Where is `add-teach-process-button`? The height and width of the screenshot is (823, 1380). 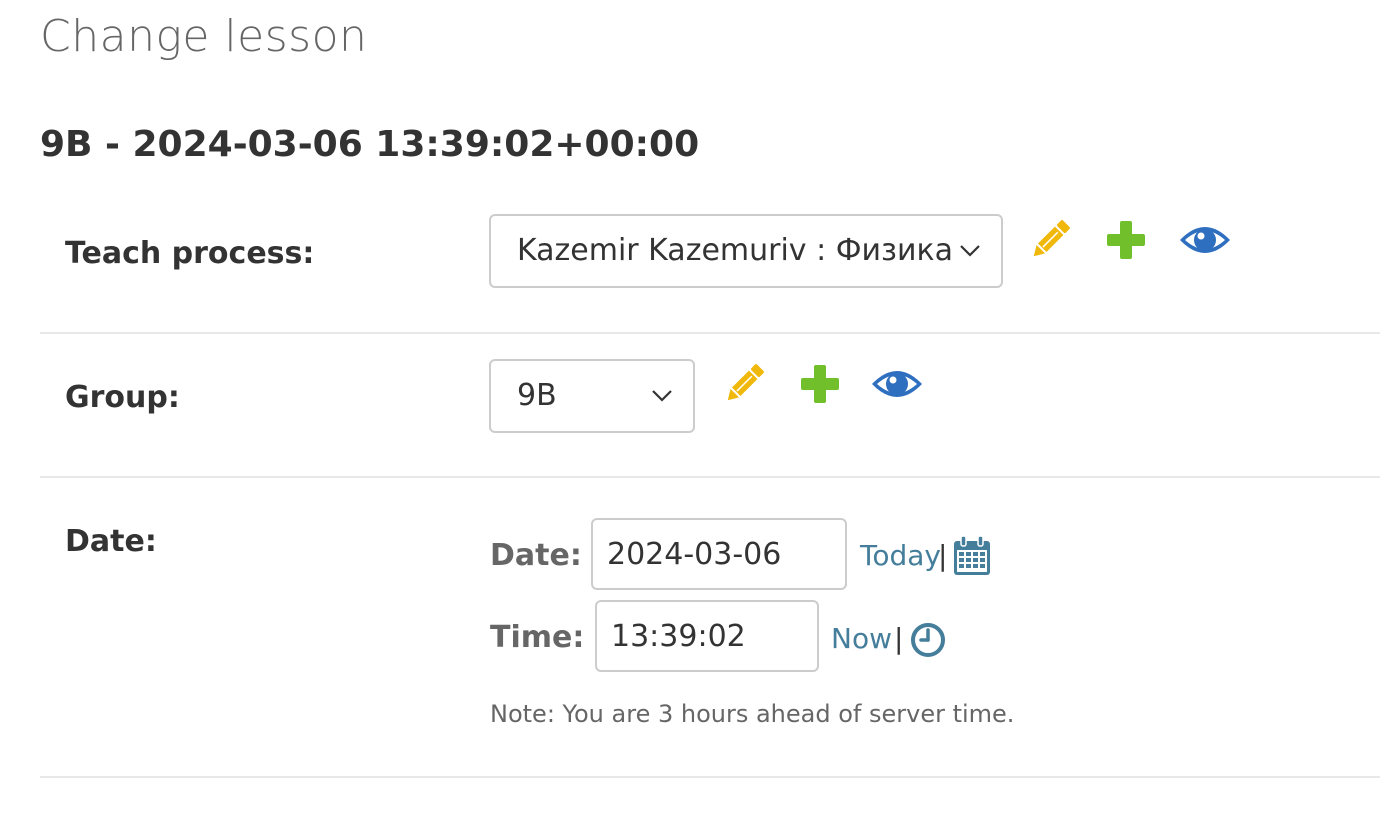 add-teach-process-button is located at coordinates (1126, 242).